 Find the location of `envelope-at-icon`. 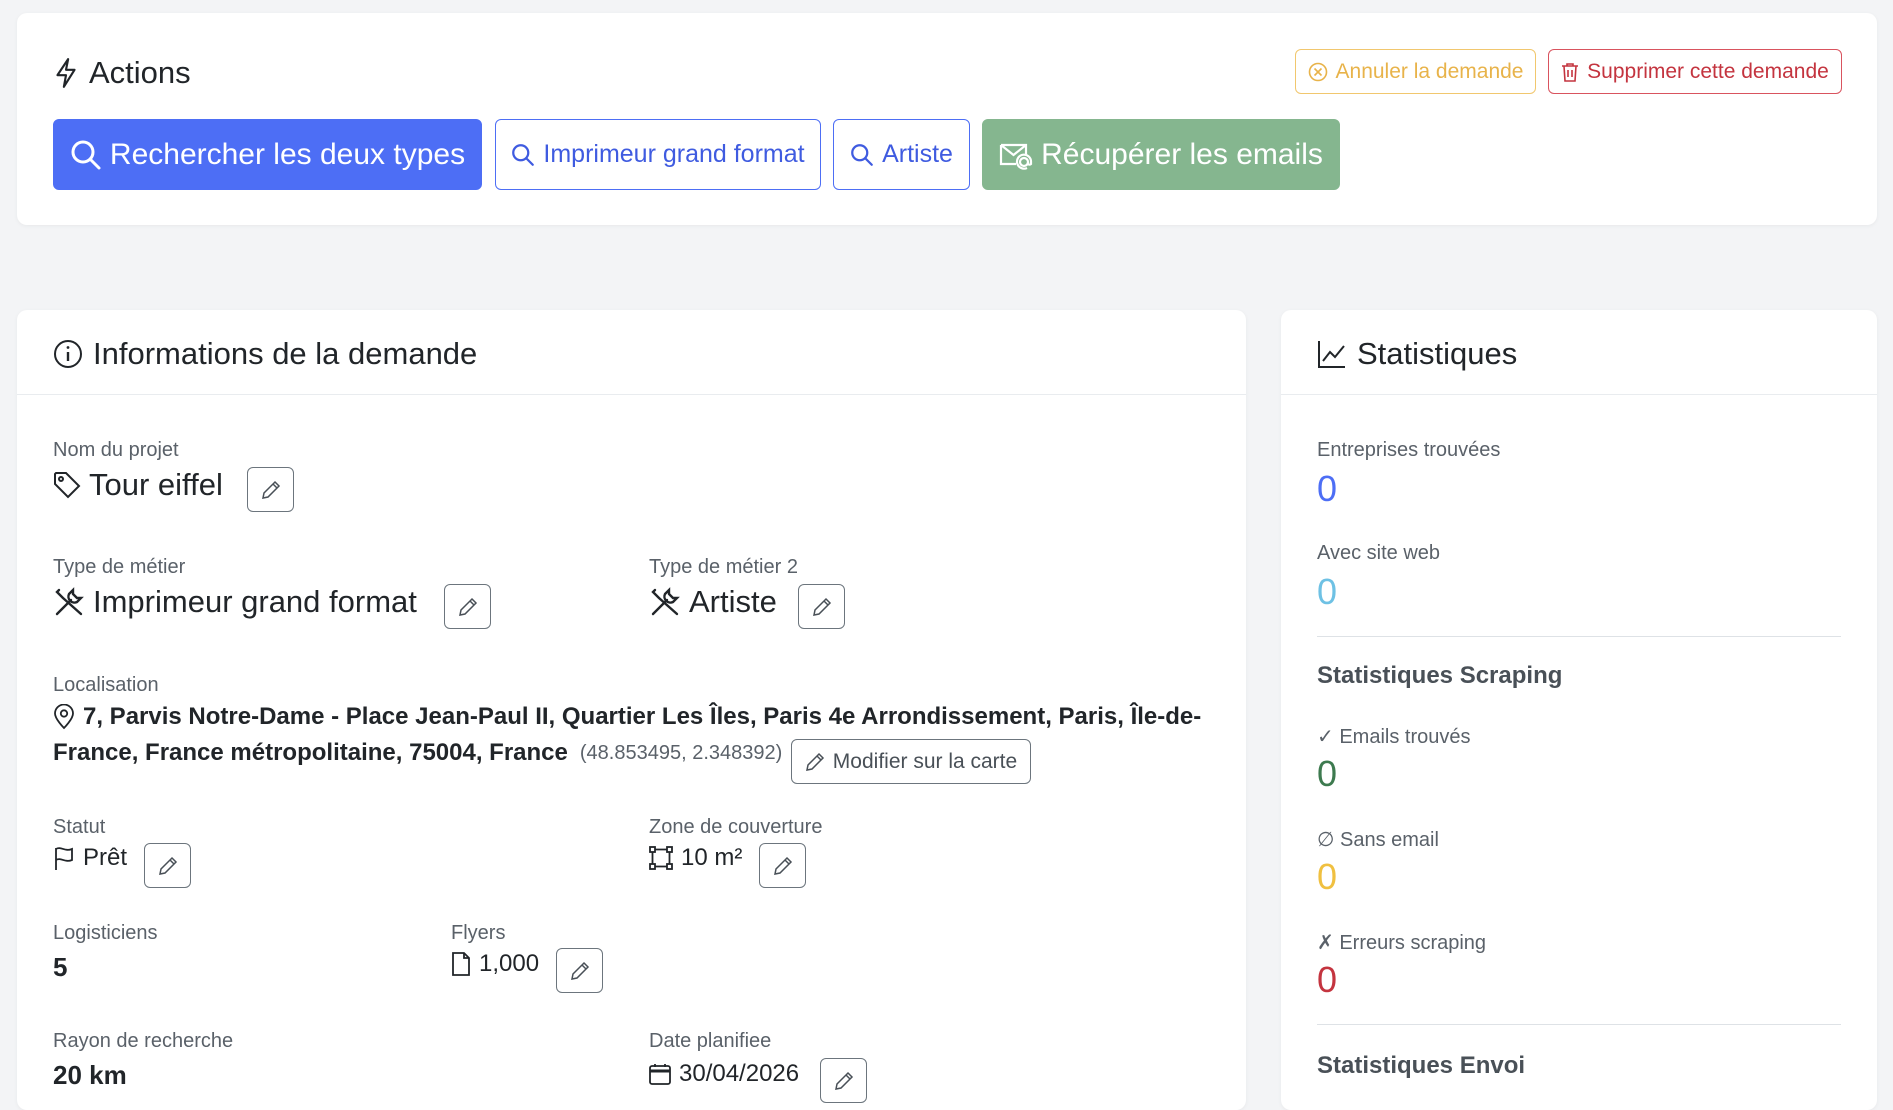

envelope-at-icon is located at coordinates (1016, 156).